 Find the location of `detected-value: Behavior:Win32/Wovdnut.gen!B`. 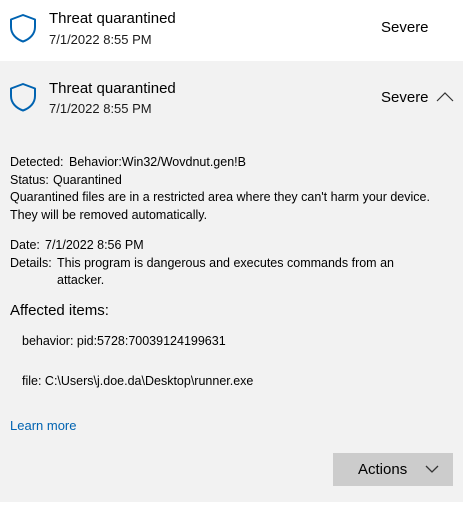

detected-value: Behavior:Win32/Wovdnut.gen!B is located at coordinates (157, 162).